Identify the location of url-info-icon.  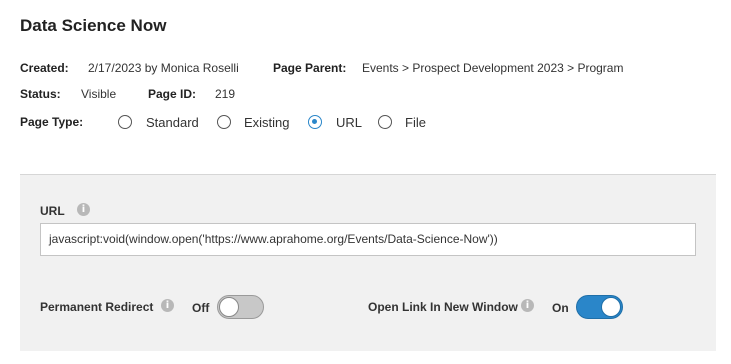
(83, 209).